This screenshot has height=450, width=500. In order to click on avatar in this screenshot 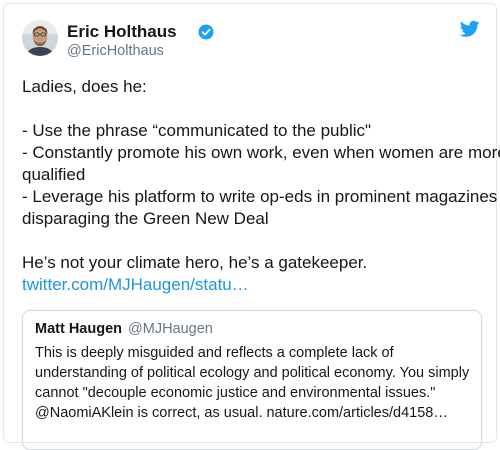, I will do `click(40, 38)`.